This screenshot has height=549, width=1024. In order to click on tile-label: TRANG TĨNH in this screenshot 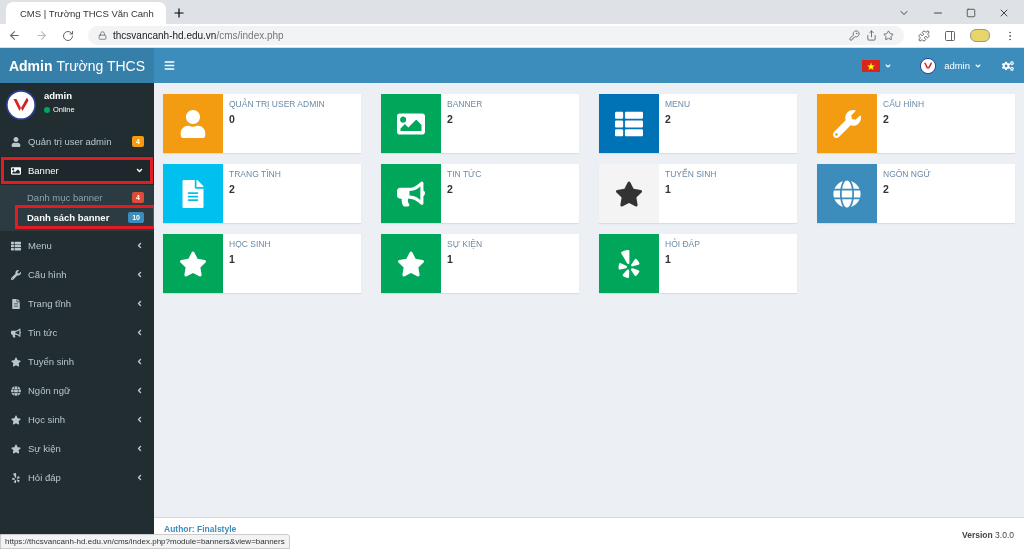, I will do `click(255, 174)`.